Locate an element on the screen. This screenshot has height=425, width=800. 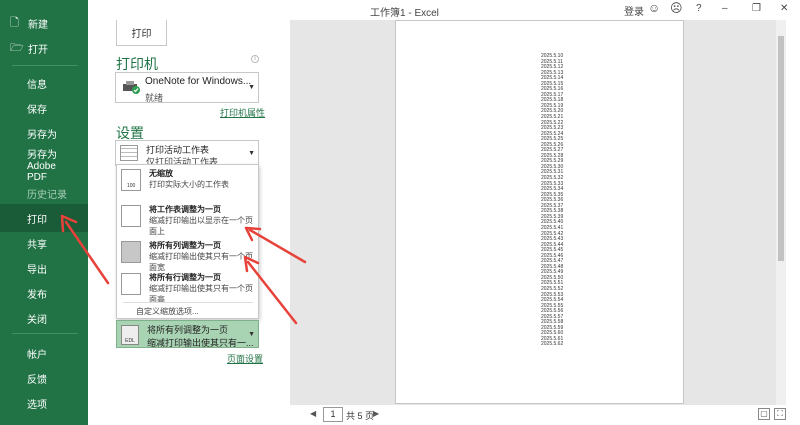
nav-save-adobe-label-1: 另存为 Adobe is located at coordinates (42, 160).